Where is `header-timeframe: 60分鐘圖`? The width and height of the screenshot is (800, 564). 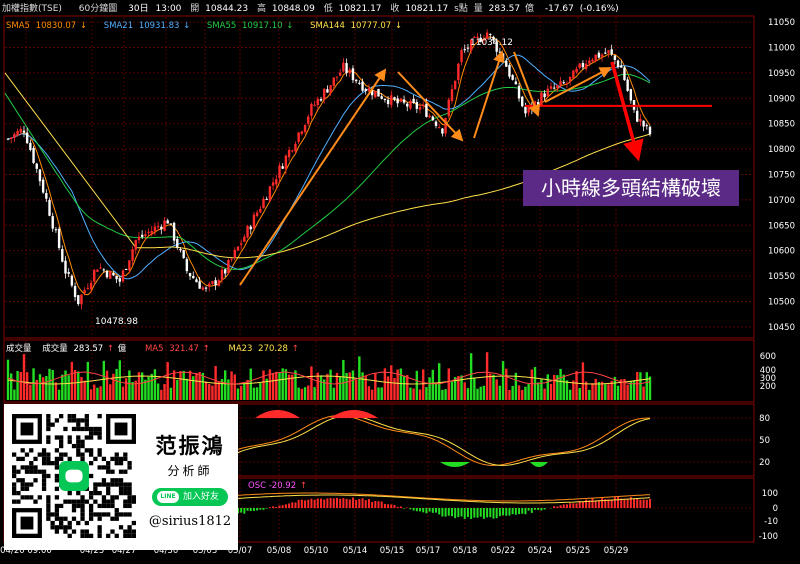
header-timeframe: 60分鐘圖 is located at coordinates (98, 8).